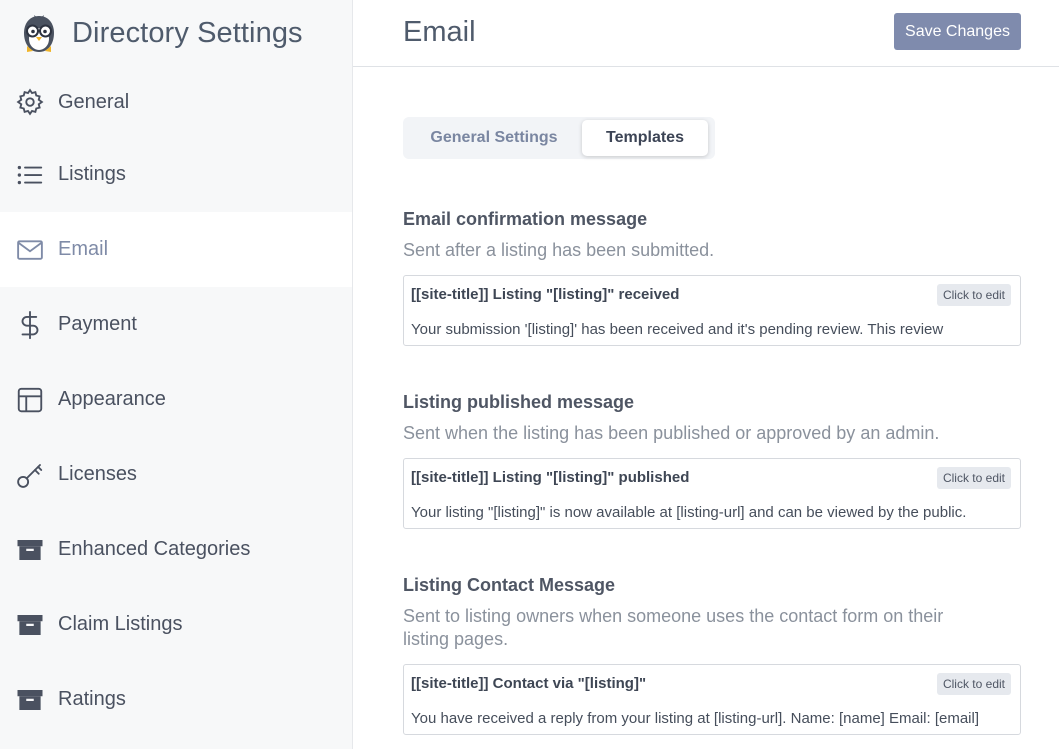 The height and width of the screenshot is (749, 1059). I want to click on section-title: Listing published message, so click(519, 402).